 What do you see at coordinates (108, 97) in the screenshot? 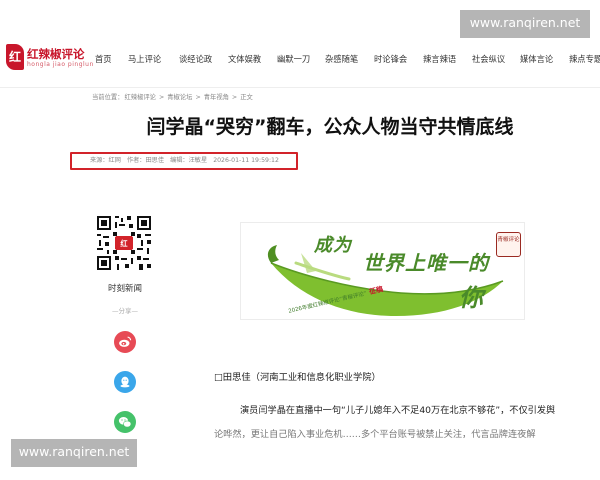
I see `breadcrumb-label: 当前位置：` at bounding box center [108, 97].